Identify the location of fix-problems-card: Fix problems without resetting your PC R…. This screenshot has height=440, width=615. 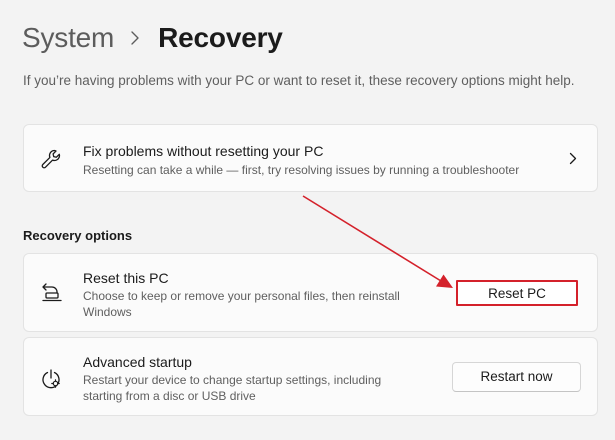
(310, 158).